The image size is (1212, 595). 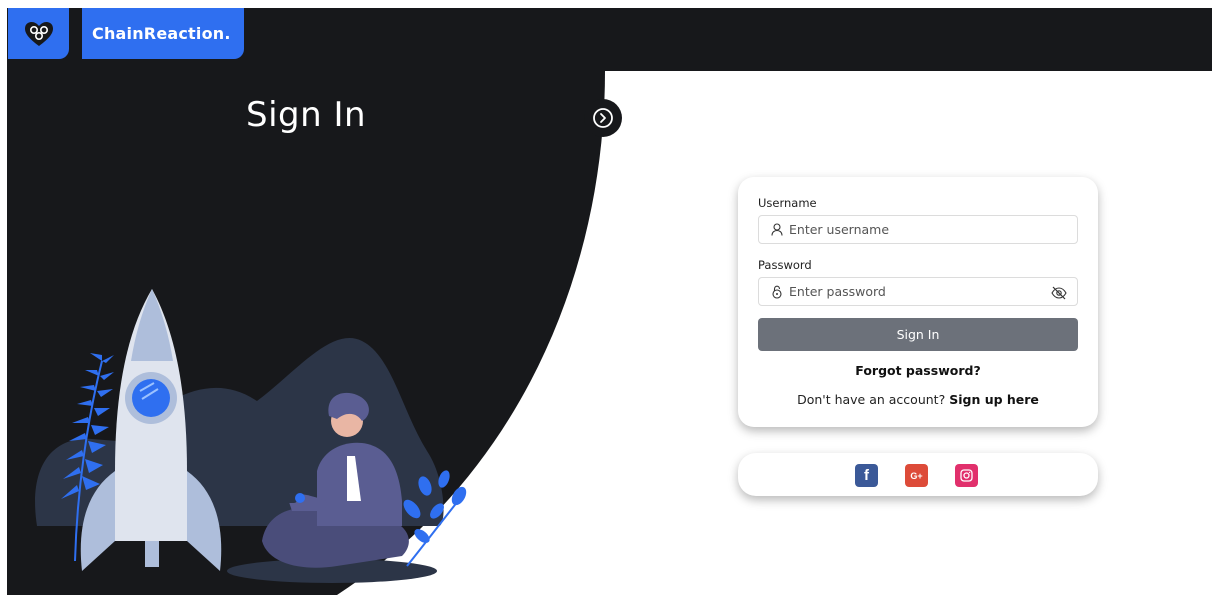 What do you see at coordinates (909, 291) in the screenshot?
I see `password-input` at bounding box center [909, 291].